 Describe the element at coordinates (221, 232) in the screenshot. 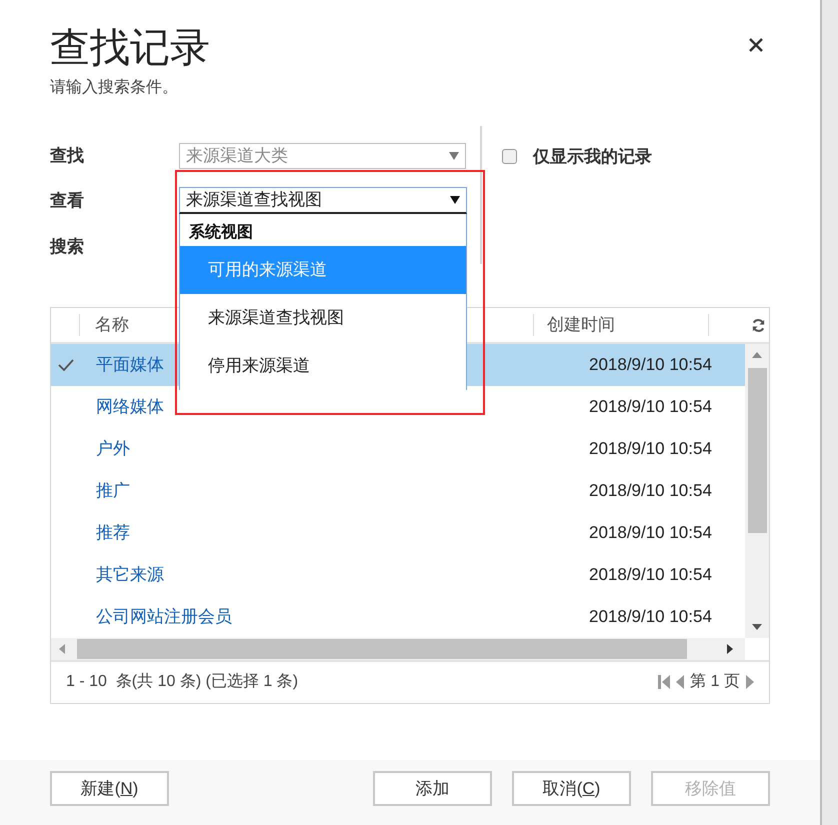

I see `option-group-label: 系统视图` at that location.